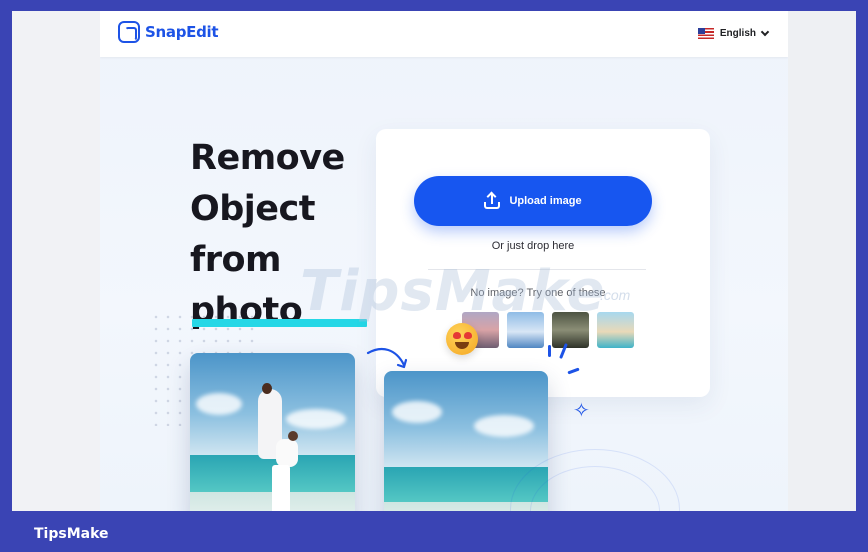  I want to click on language-label: English, so click(737, 33).